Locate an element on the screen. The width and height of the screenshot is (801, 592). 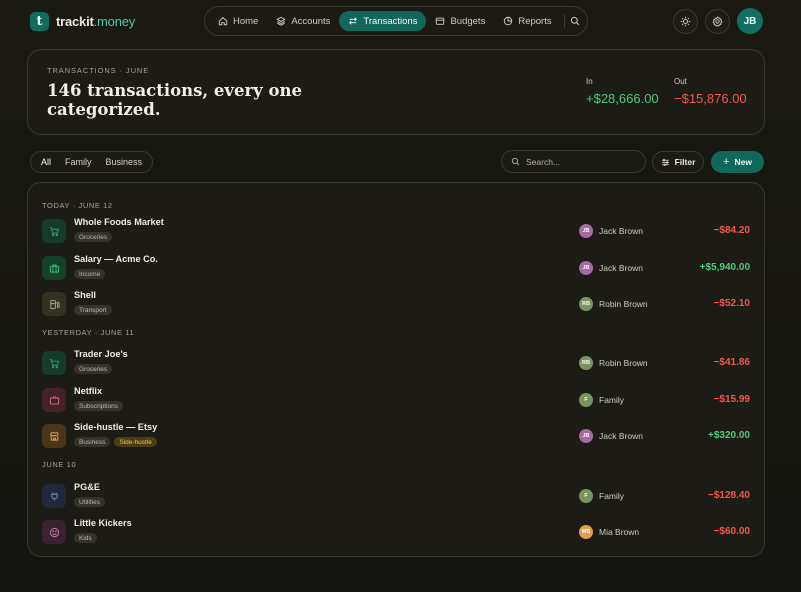
segment-all: All is located at coordinates (46, 162).